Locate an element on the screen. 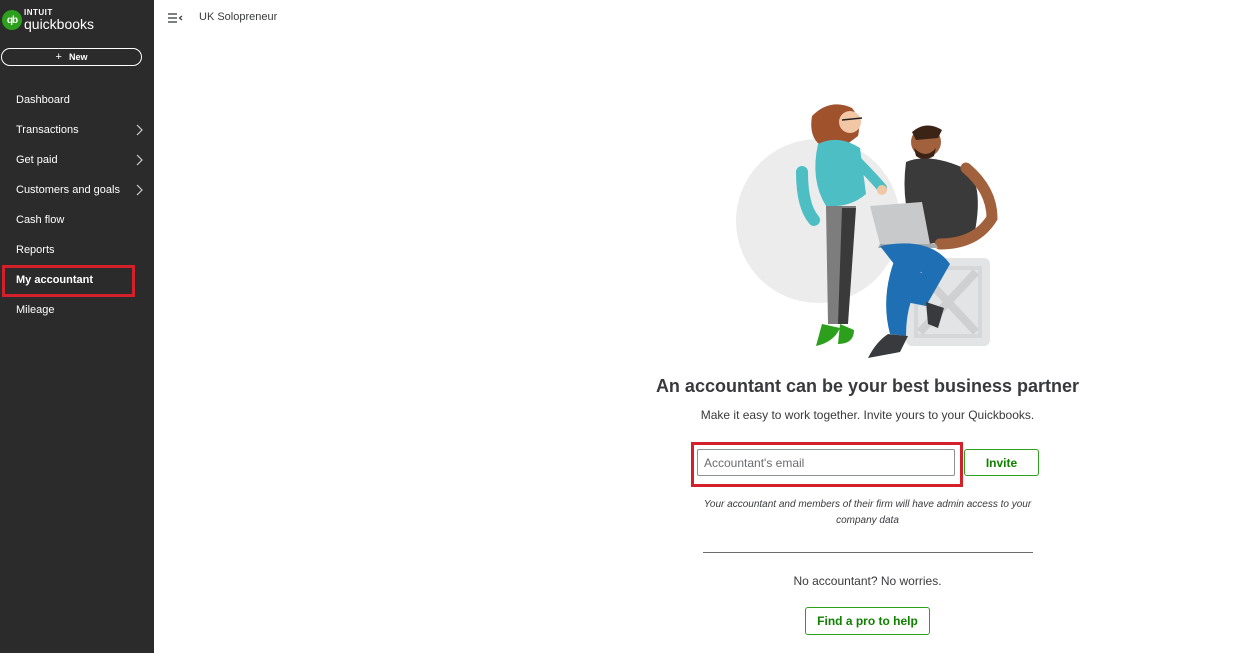  sidebar-item-label: Transactions is located at coordinates (47, 130).